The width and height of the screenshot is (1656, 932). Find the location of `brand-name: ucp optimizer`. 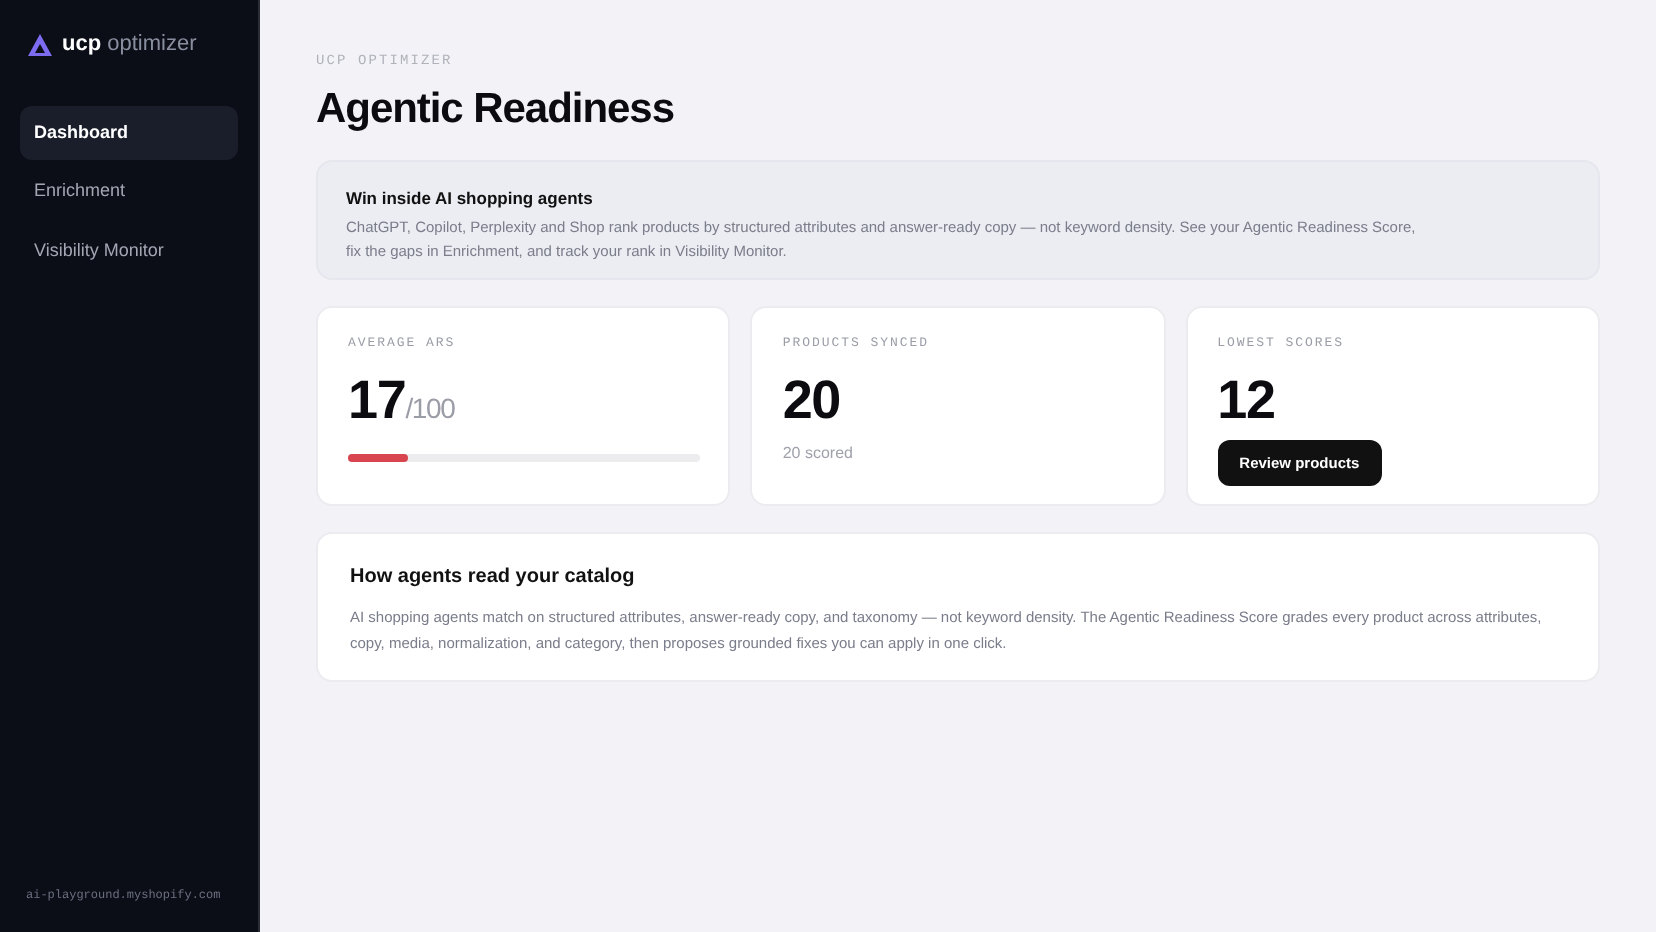

brand-name: ucp optimizer is located at coordinates (129, 45).